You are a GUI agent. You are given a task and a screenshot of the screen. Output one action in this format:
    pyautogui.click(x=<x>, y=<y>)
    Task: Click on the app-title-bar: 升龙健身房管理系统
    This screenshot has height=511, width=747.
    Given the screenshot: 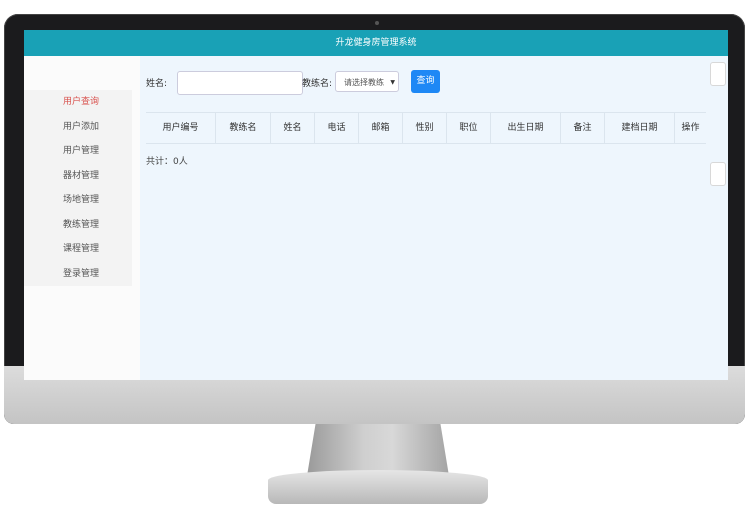 What is the action you would take?
    pyautogui.click(x=376, y=43)
    